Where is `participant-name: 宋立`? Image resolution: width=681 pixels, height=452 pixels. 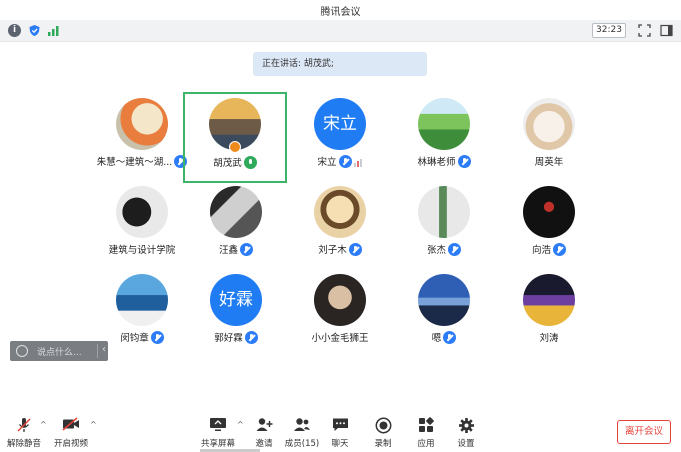
participant-name: 宋立 is located at coordinates (327, 162).